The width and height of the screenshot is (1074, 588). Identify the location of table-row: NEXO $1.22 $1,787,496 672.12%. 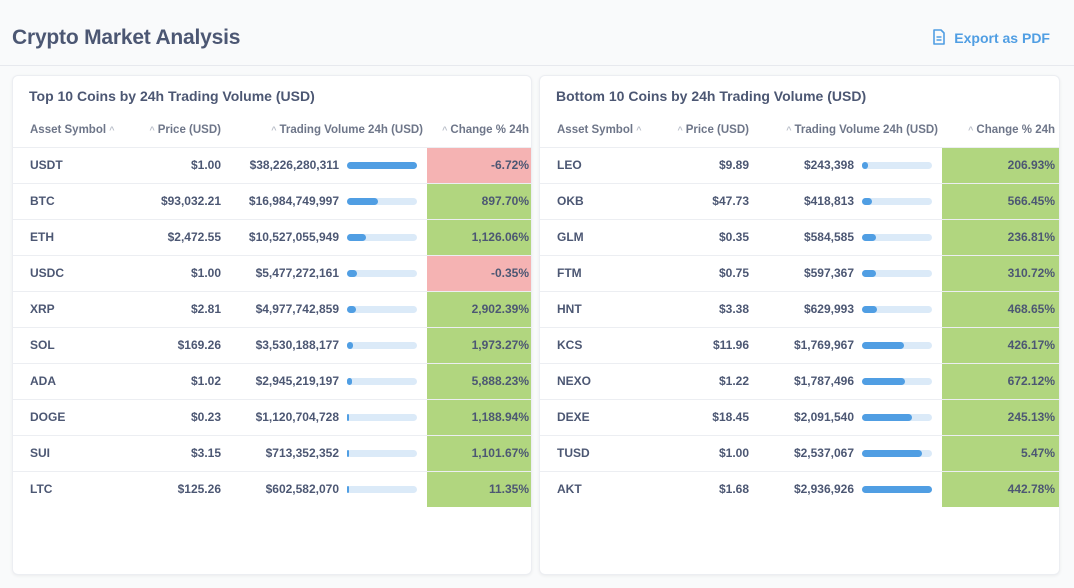
(799, 381).